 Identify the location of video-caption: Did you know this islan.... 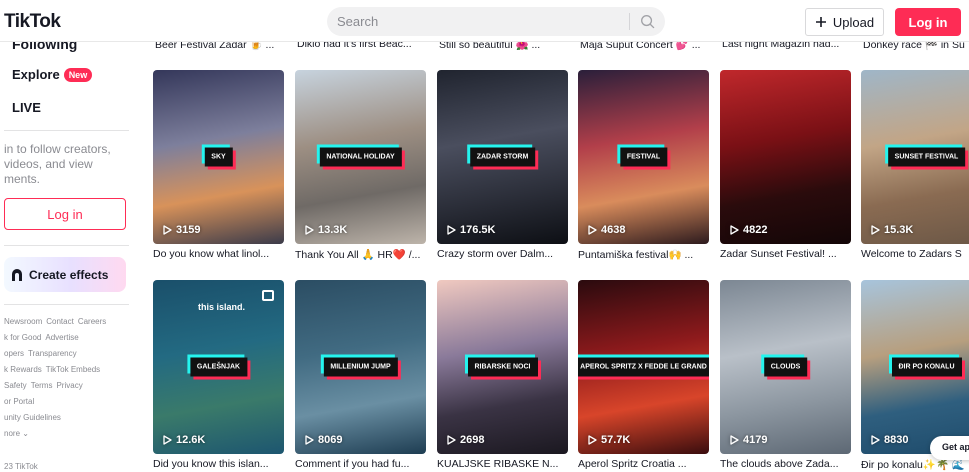
(218, 464).